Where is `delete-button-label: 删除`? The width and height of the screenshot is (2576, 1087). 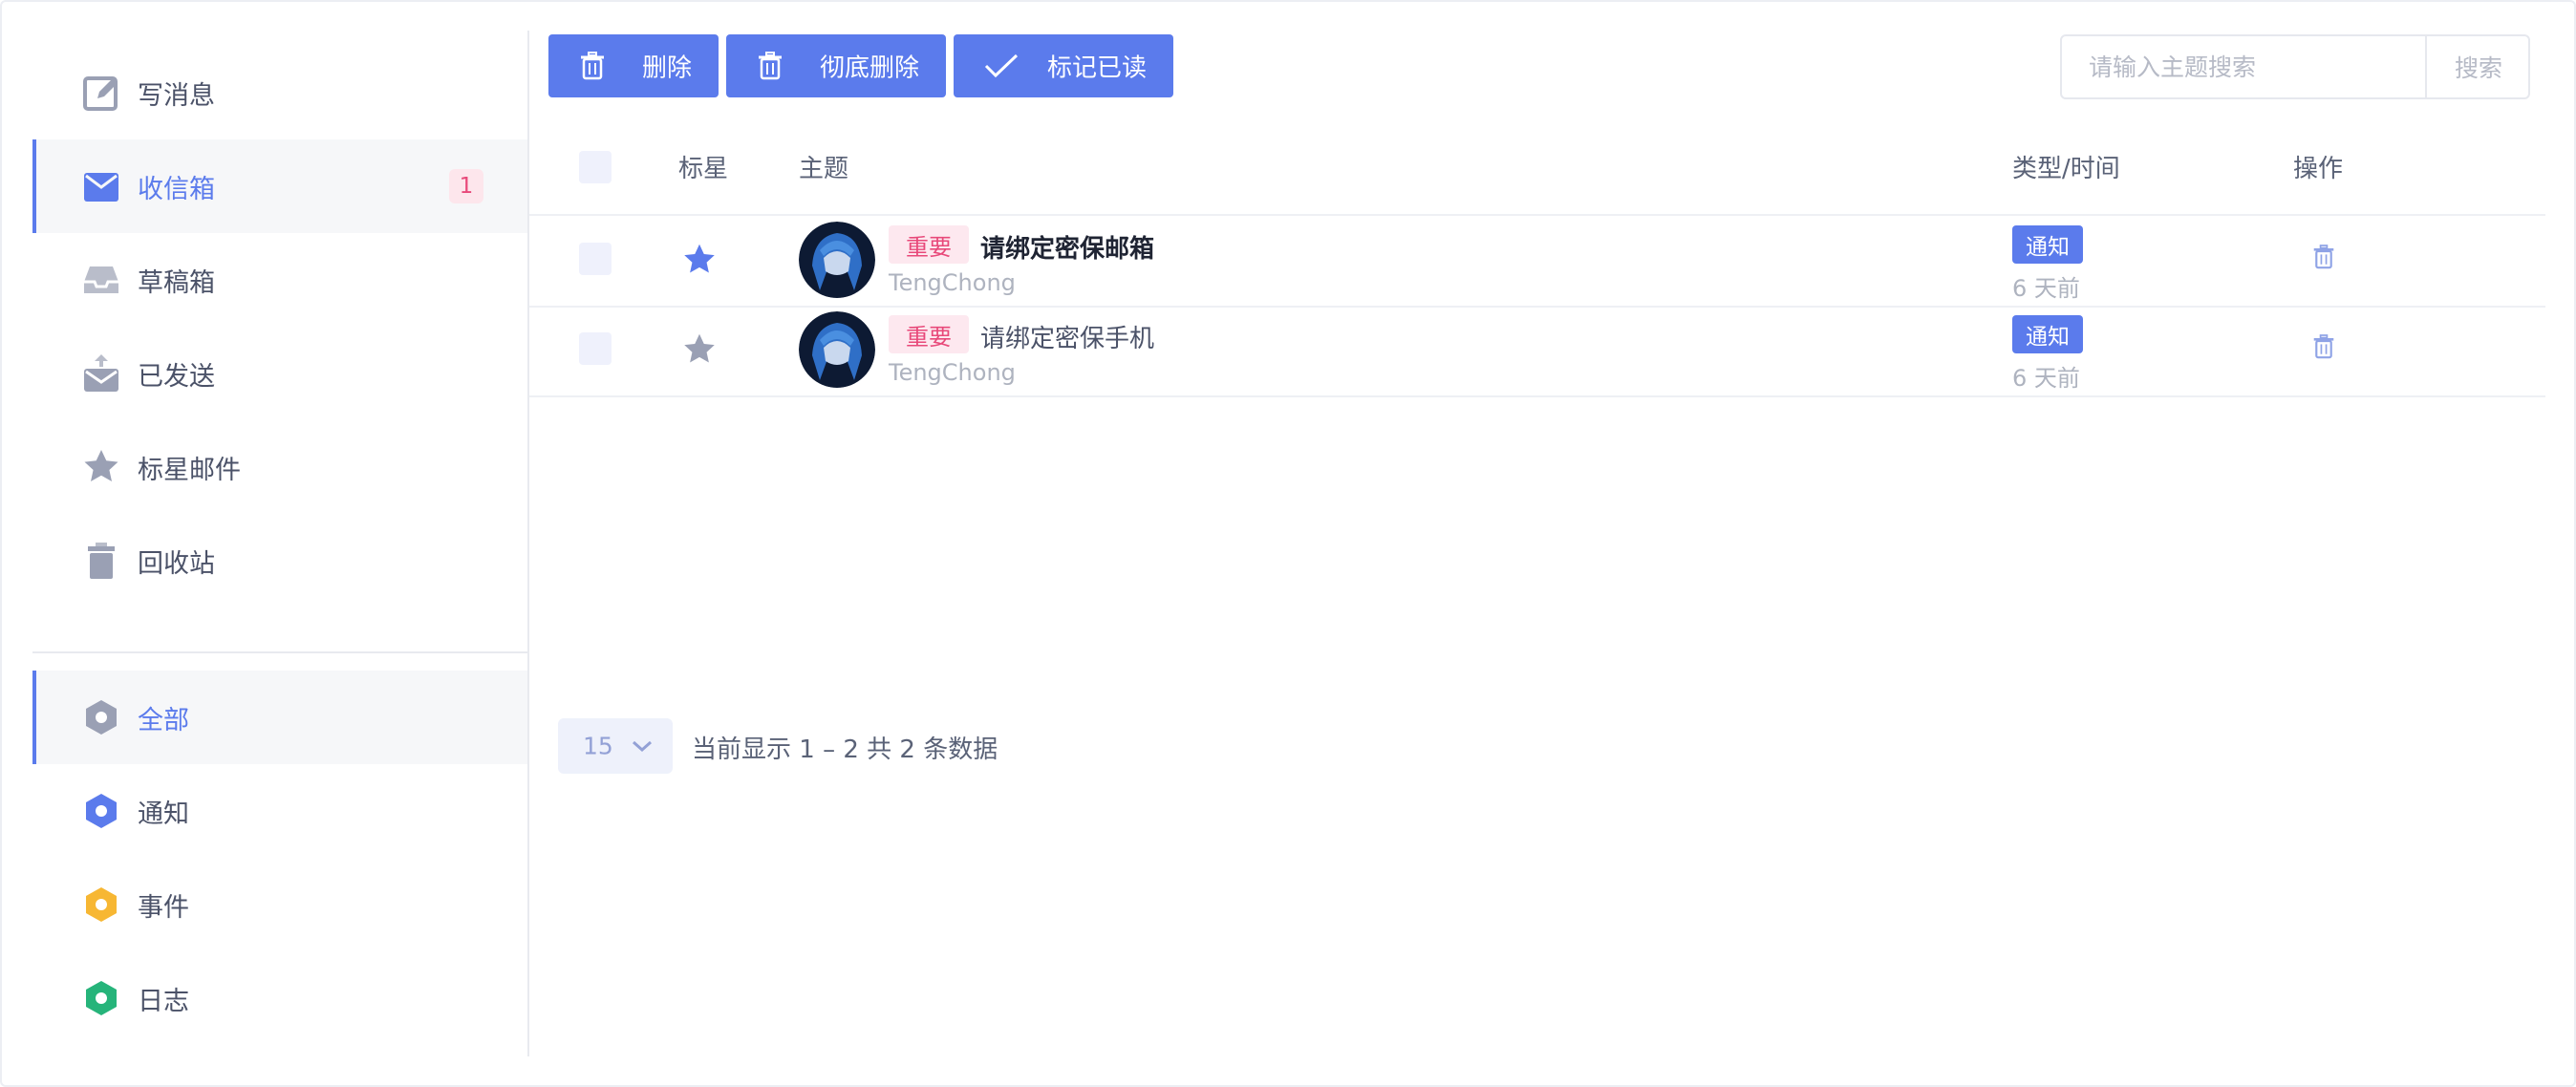 delete-button-label: 删除 is located at coordinates (666, 68).